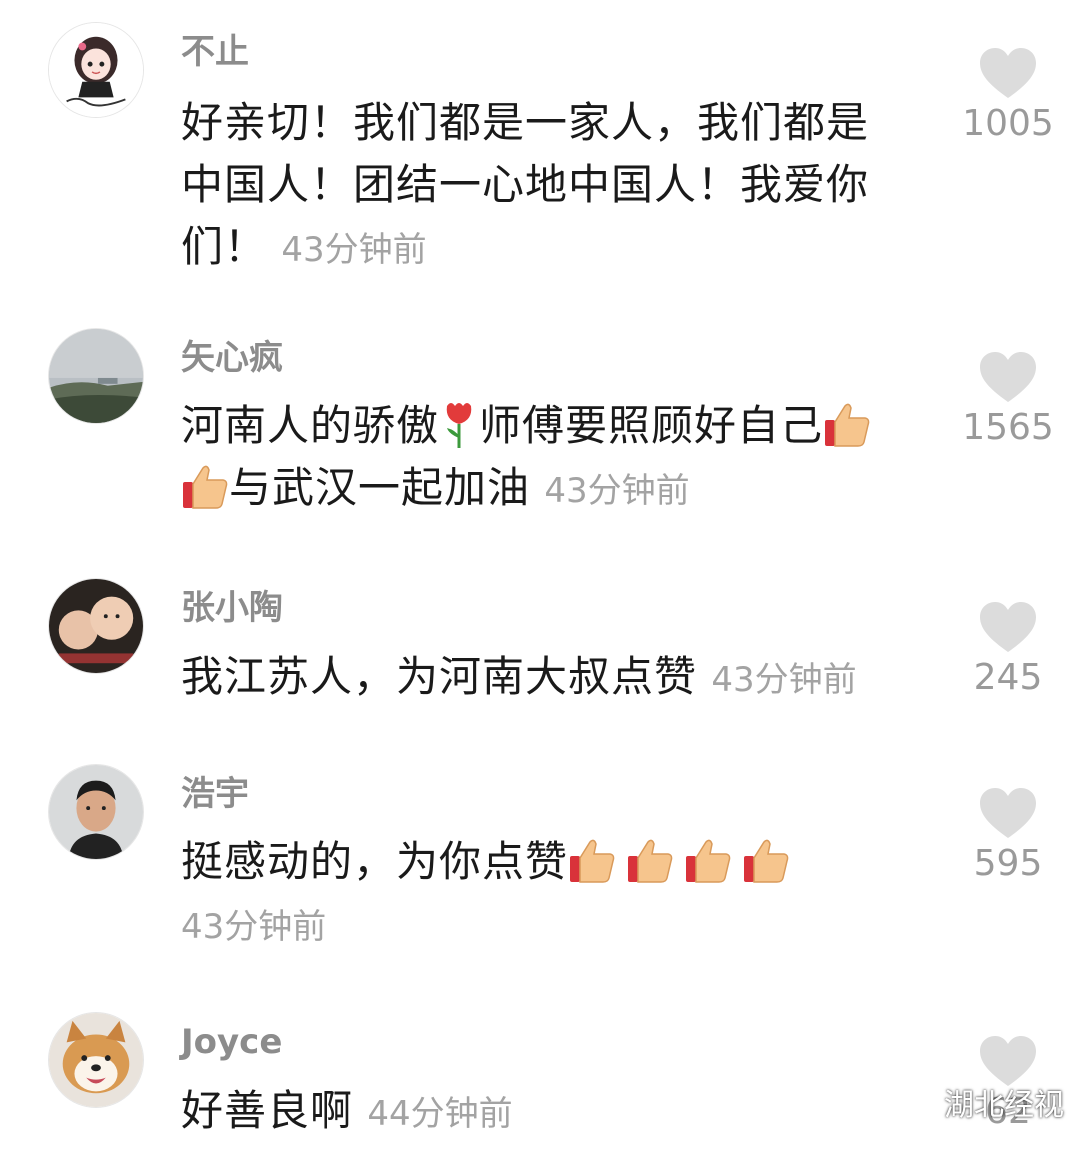 The height and width of the screenshot is (1149, 1080). I want to click on comment-line: 43分钟前, so click(485, 925).